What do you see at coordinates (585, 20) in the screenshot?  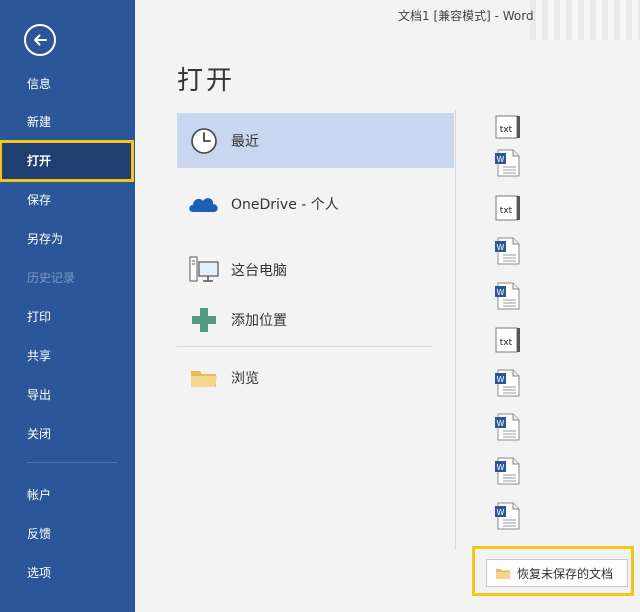 I see `title-decoration` at bounding box center [585, 20].